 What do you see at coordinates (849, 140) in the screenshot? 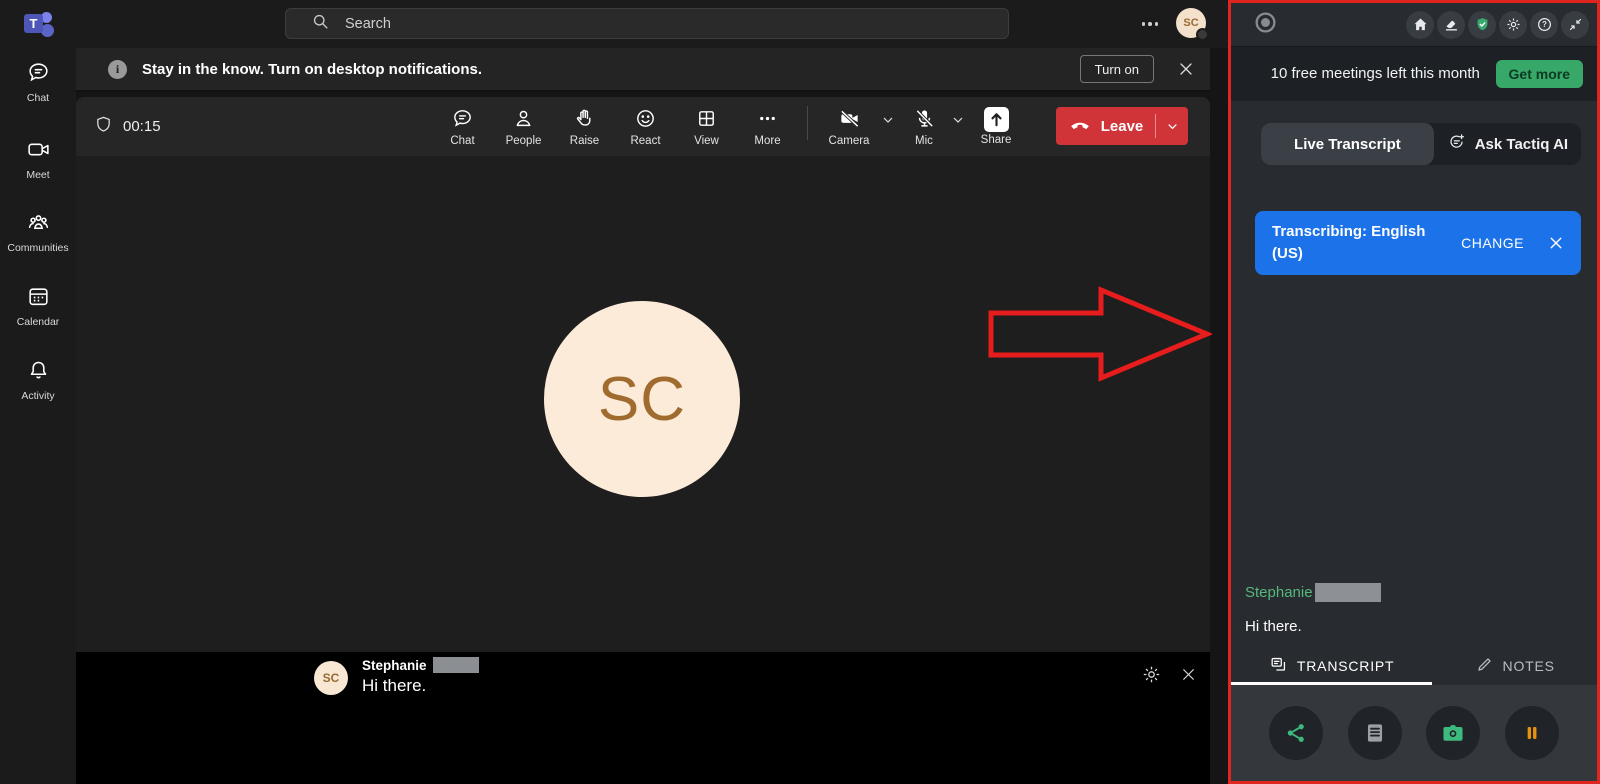
I see `button-label: Camera` at bounding box center [849, 140].